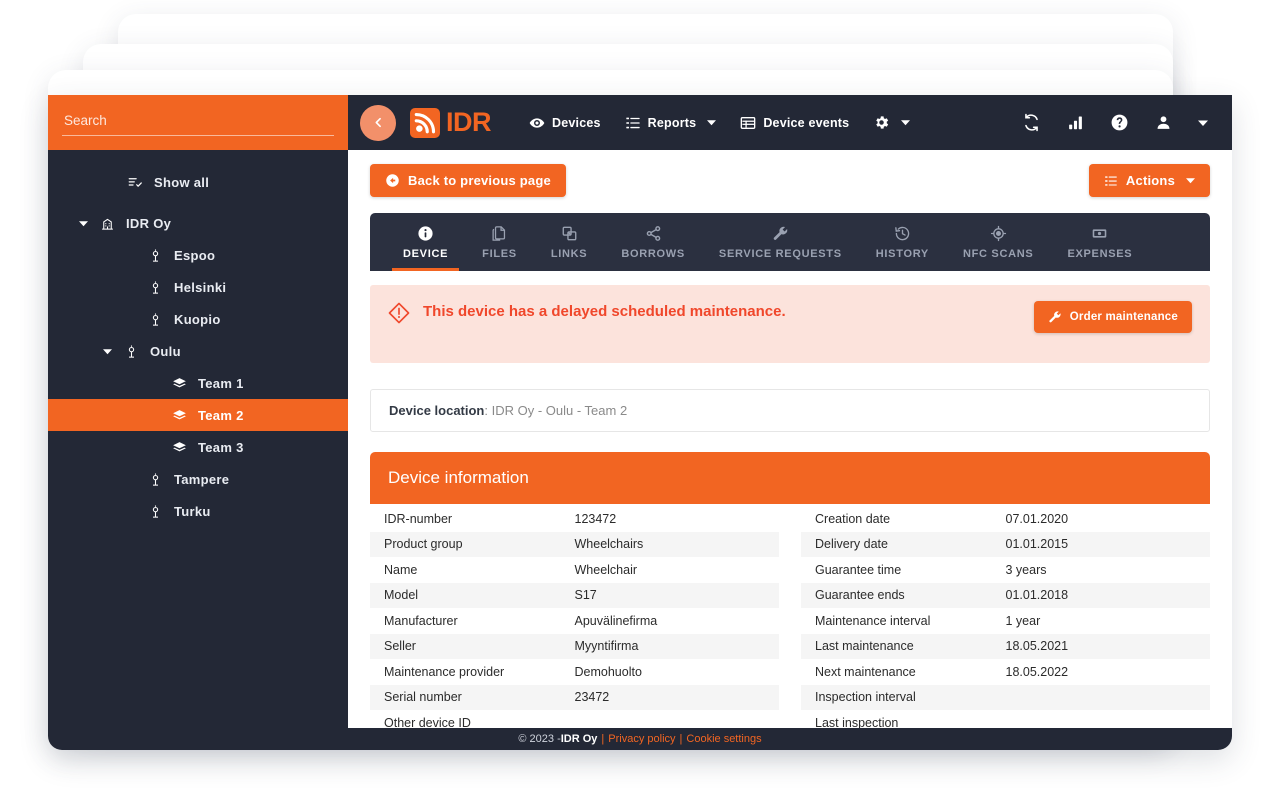 This screenshot has width=1280, height=809. I want to click on bar-chart-icon, so click(1075, 122).